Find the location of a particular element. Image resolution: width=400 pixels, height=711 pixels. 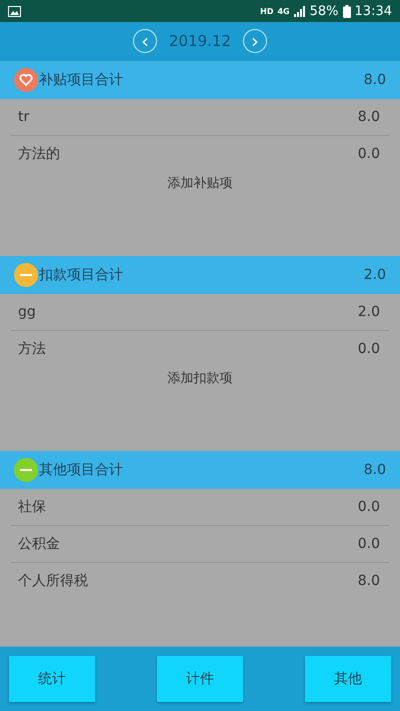

item-label: 方法的 is located at coordinates (39, 153).